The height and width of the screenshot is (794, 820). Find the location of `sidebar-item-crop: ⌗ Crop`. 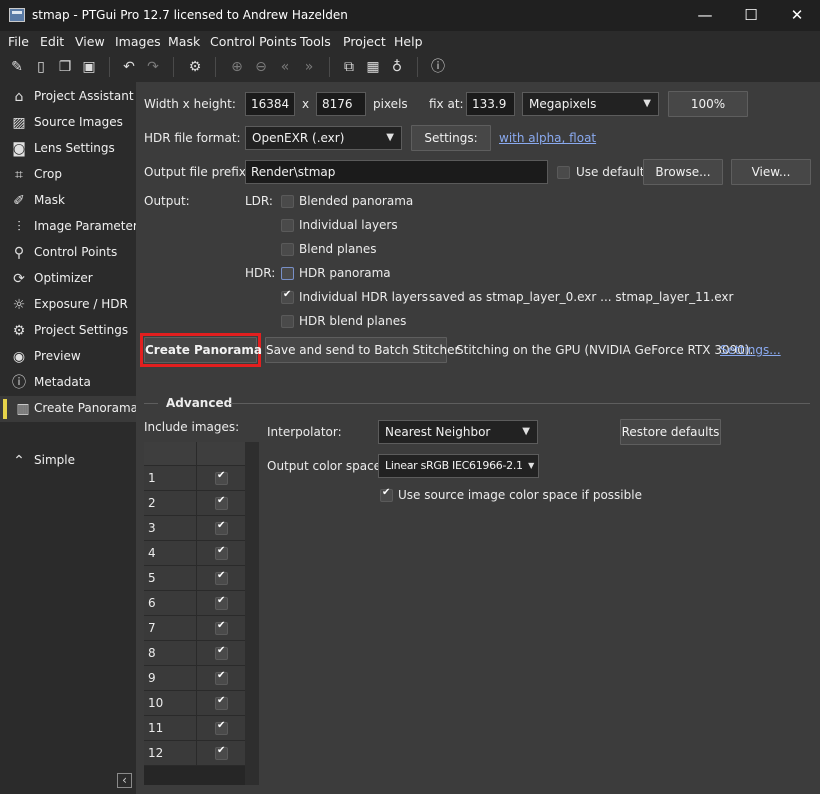

sidebar-item-crop: ⌗ Crop is located at coordinates (68, 175).